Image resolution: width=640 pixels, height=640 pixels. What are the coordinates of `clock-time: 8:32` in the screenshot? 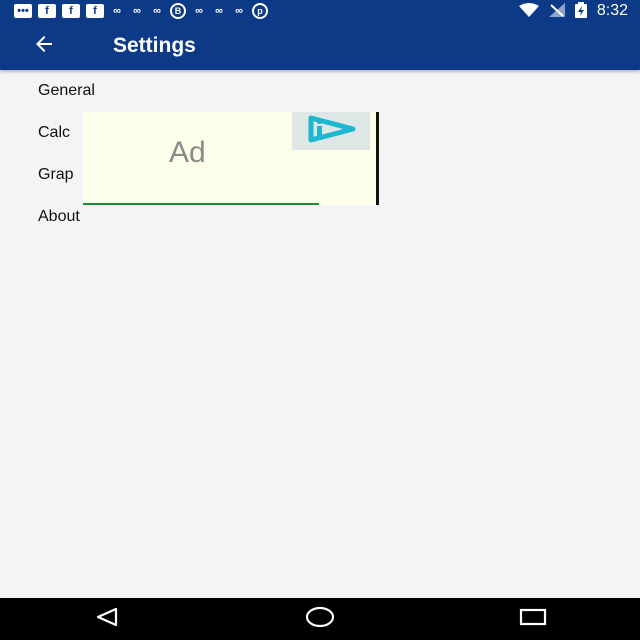 It's located at (612, 10).